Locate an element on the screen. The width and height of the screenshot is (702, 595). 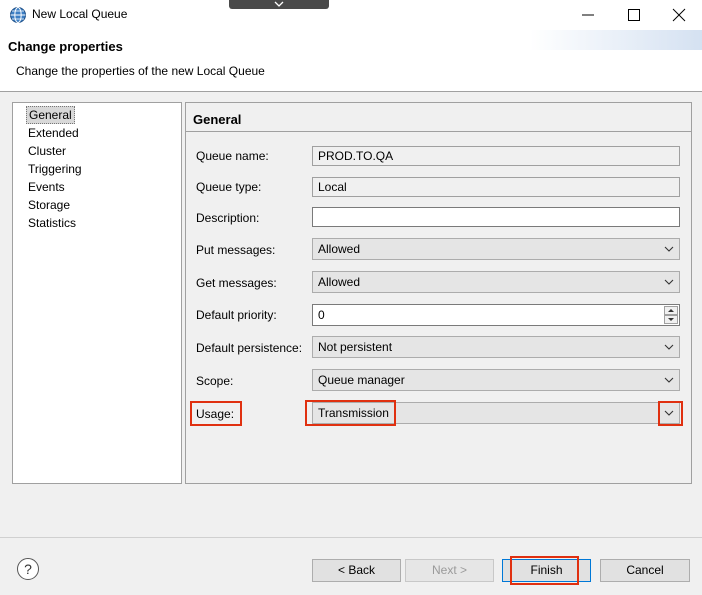
default-persistence-label: Default persistence: is located at coordinates (249, 348).